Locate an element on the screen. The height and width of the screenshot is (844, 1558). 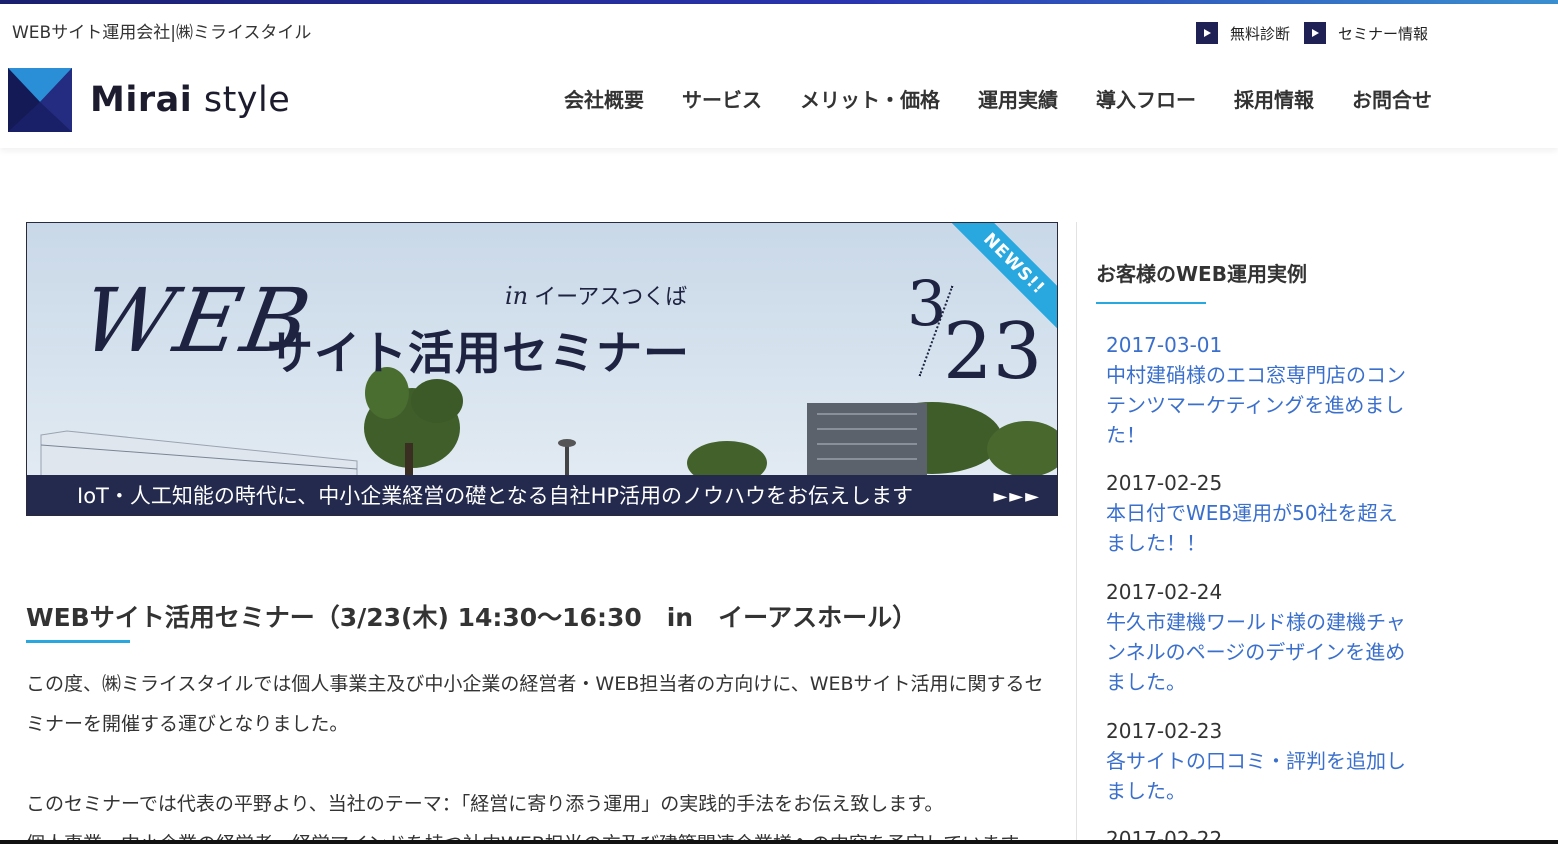
seminar-info-label: セミナー情報 is located at coordinates (1382, 33).